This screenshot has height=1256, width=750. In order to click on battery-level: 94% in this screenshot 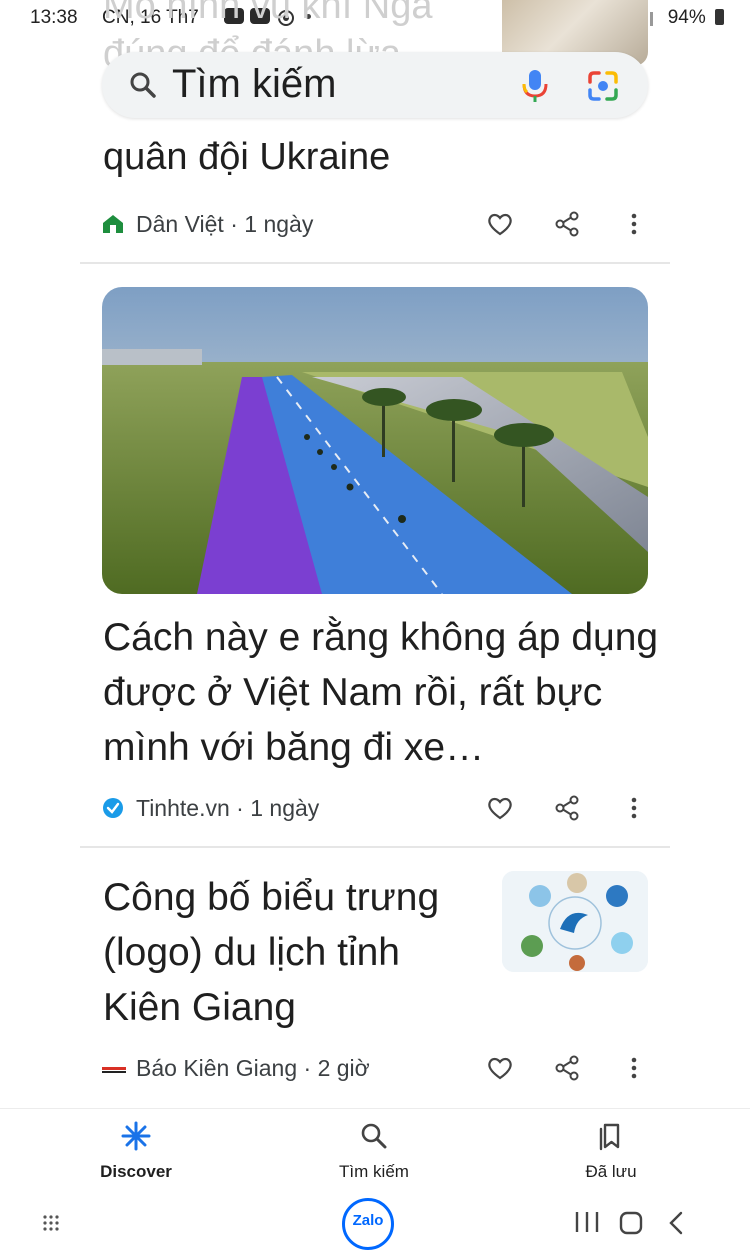, I will do `click(696, 18)`.